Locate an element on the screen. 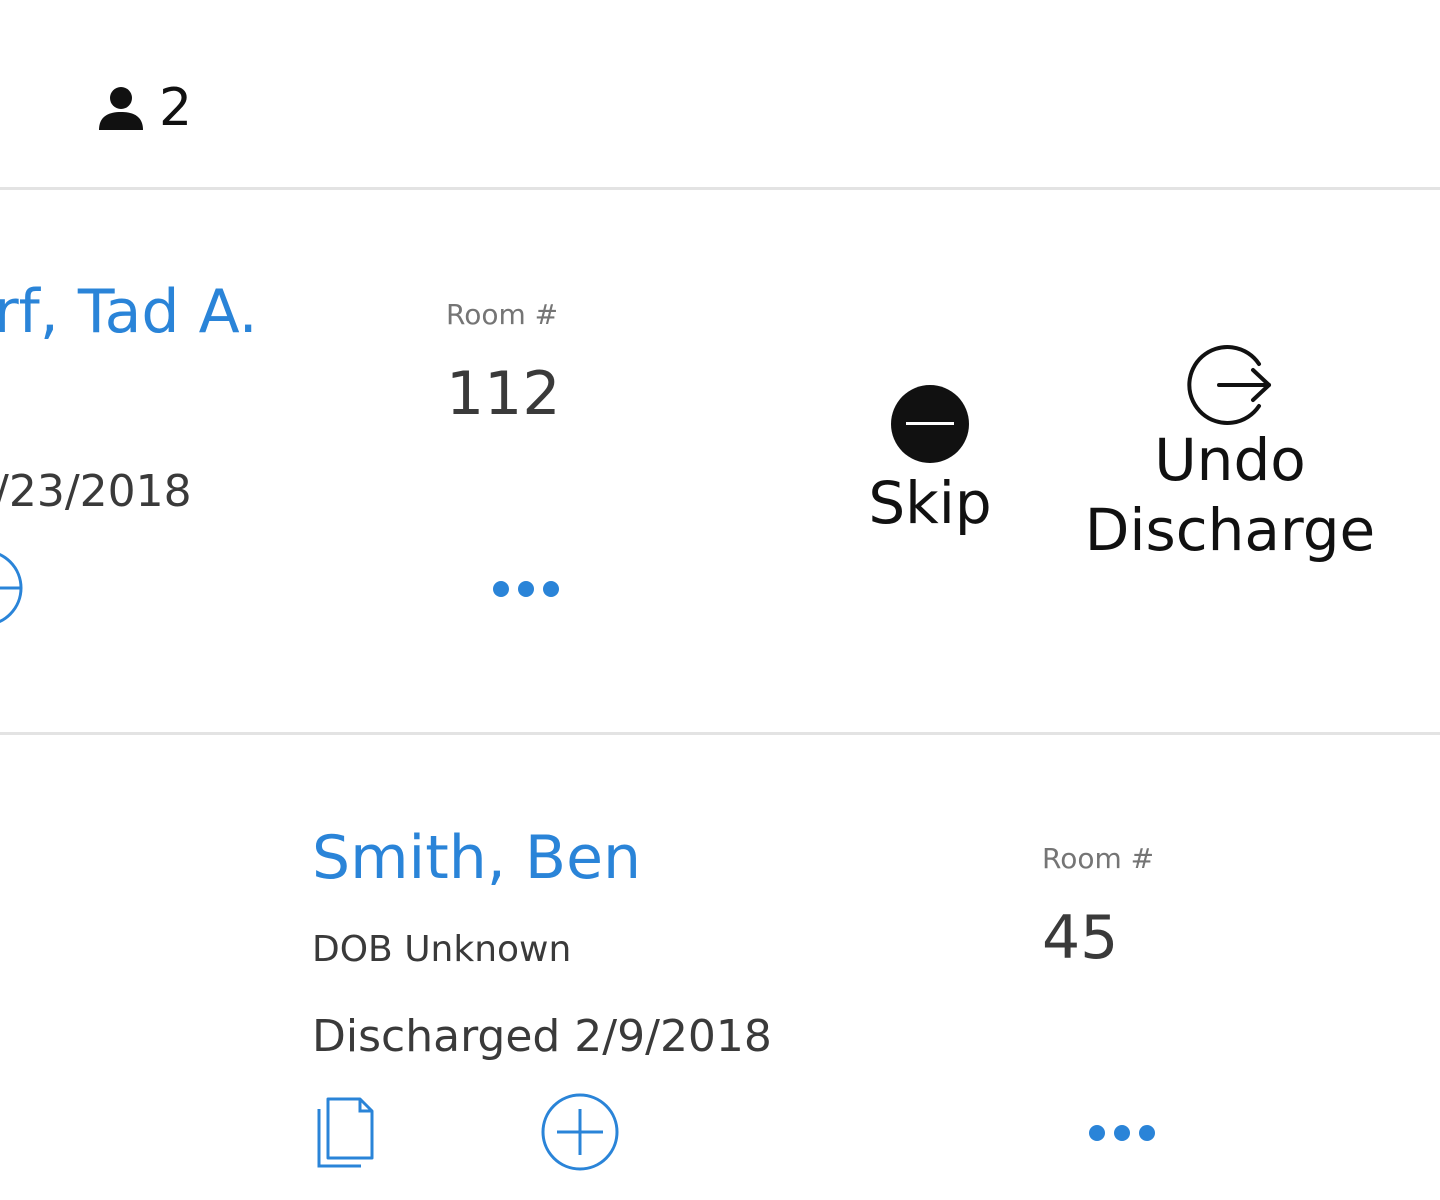 Image resolution: width=1440 pixels, height=1200 pixels. person-icon is located at coordinates (121, 108).